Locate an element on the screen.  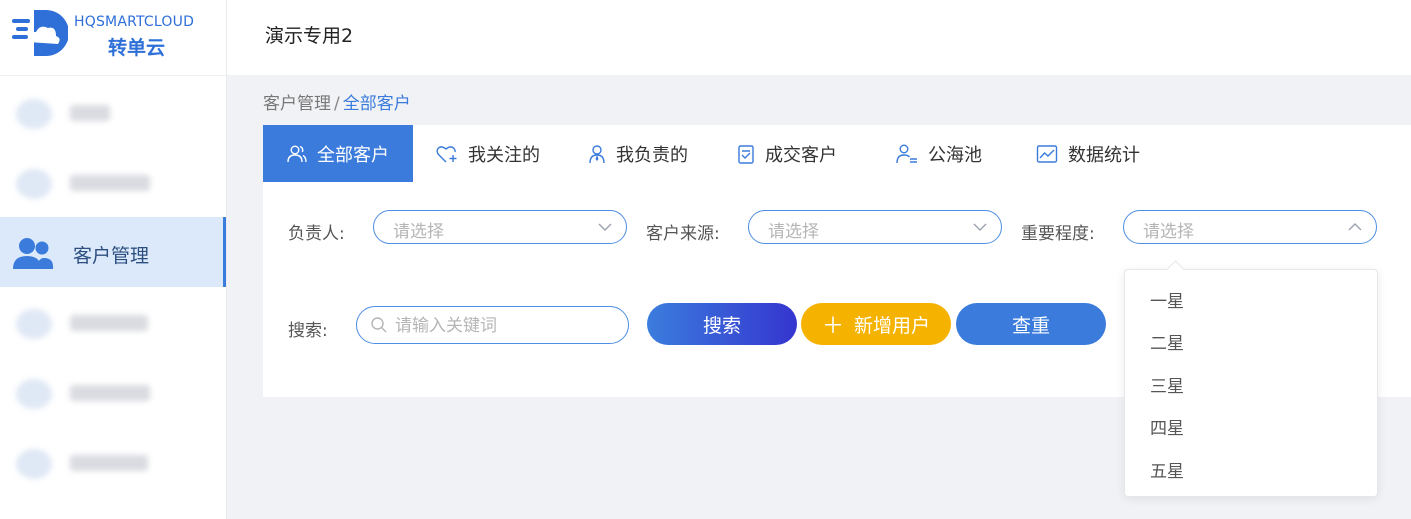
tab-data-statistics: 数据统计 is located at coordinates (1088, 153).